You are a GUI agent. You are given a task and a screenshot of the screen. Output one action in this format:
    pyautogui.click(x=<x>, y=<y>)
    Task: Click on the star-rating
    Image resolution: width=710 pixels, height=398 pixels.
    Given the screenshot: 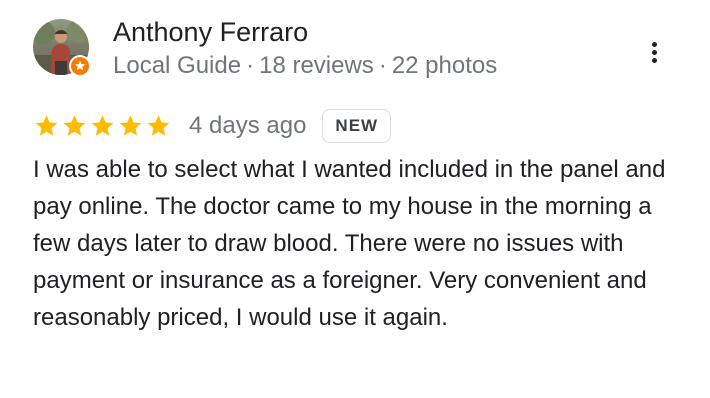 What is the action you would take?
    pyautogui.click(x=102, y=126)
    